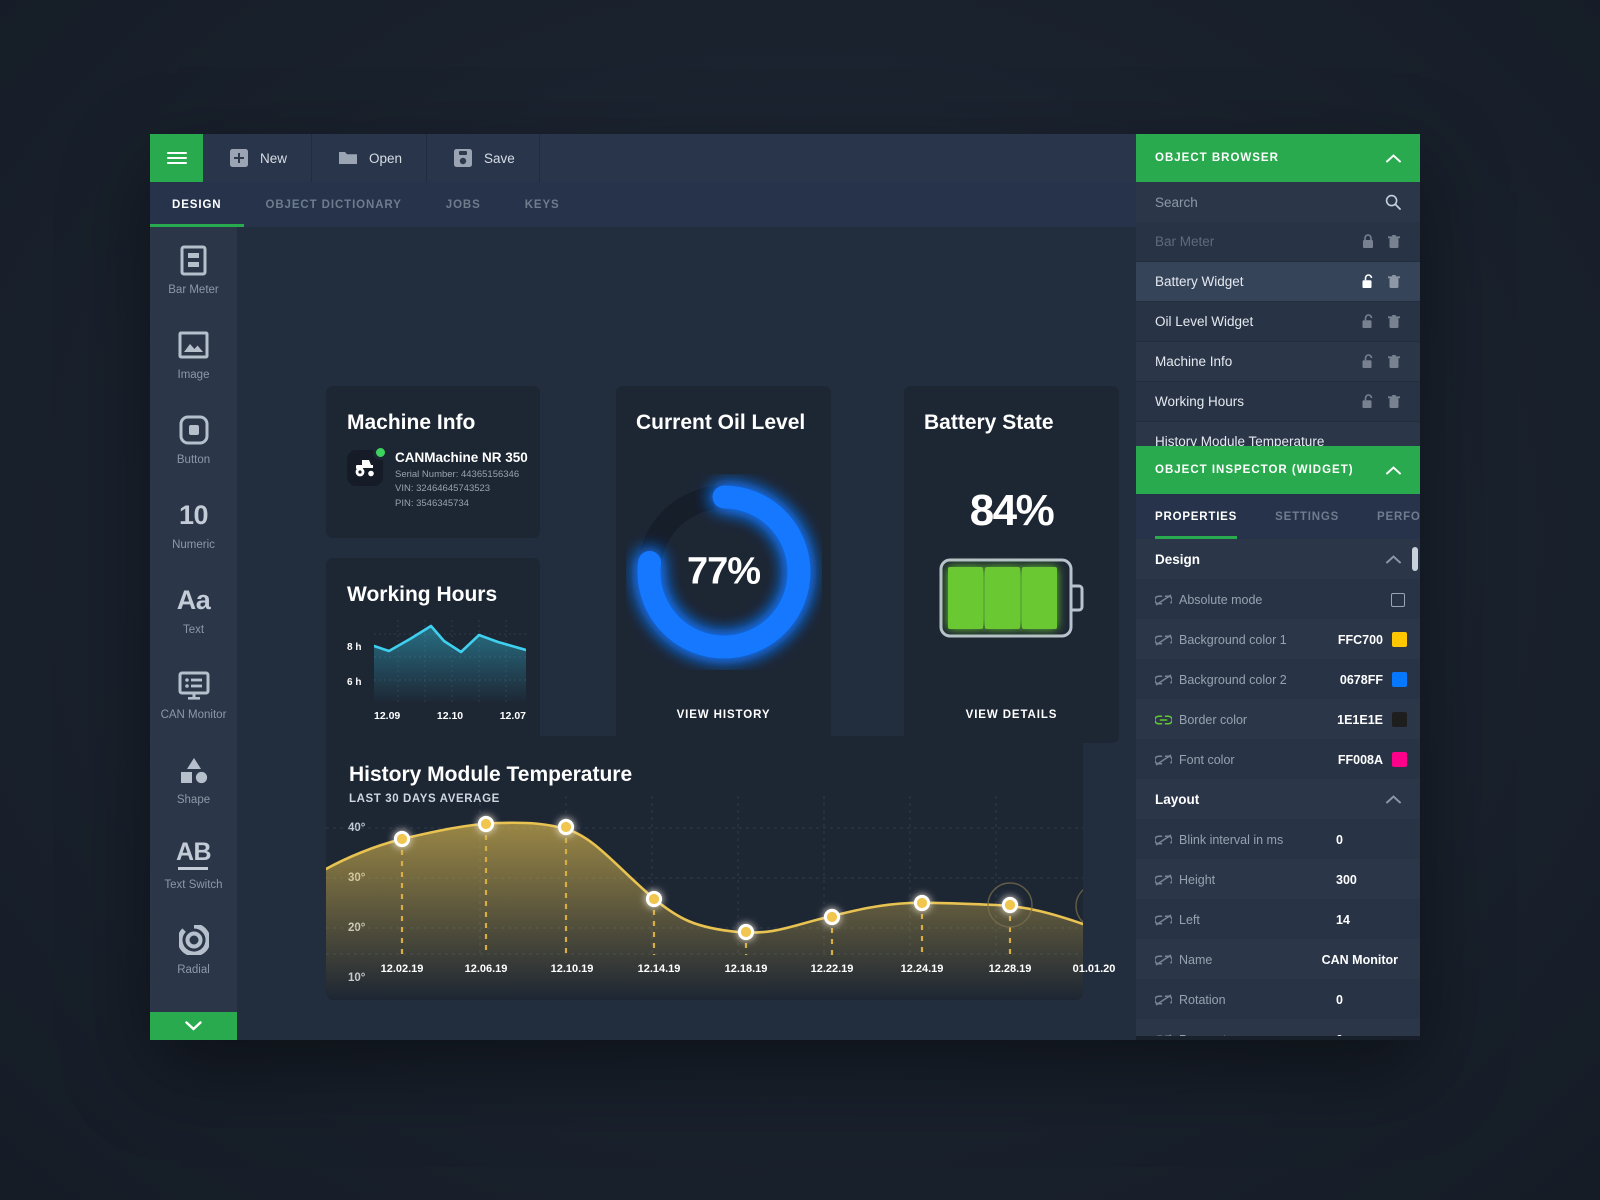 Image resolution: width=1600 pixels, height=1200 pixels. Describe the element at coordinates (387, 716) in the screenshot. I see `working-hours-xtick-0: 12.09` at that location.